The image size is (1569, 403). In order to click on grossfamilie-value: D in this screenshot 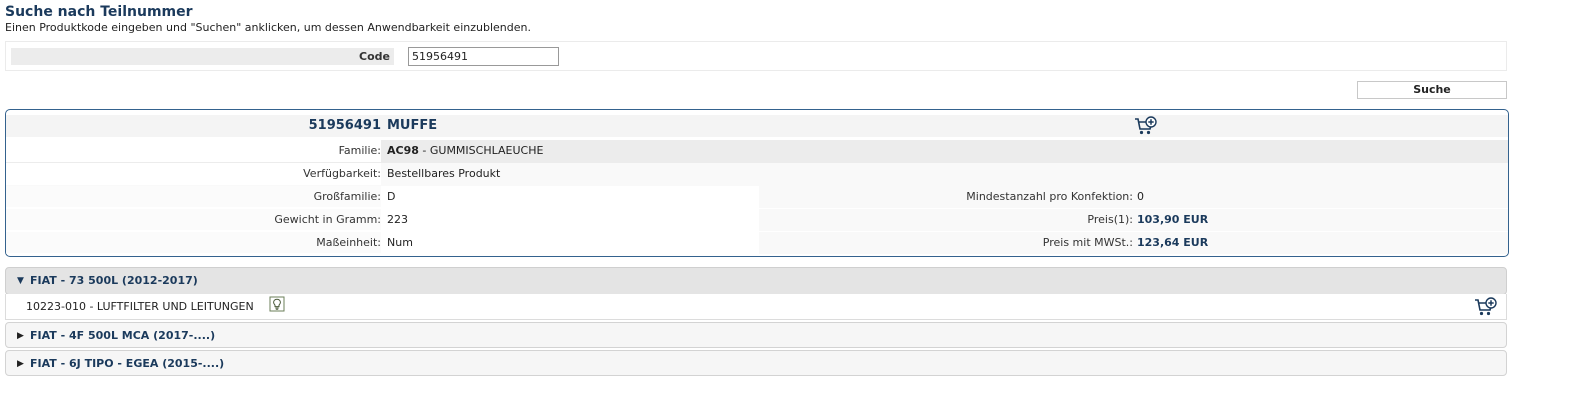, I will do `click(391, 196)`.